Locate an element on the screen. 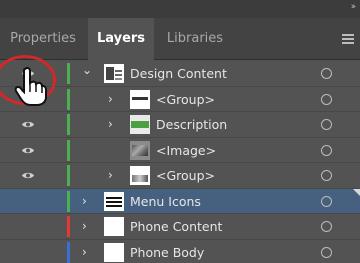 The height and width of the screenshot is (263, 360). layer-row: › Description is located at coordinates (180, 125).